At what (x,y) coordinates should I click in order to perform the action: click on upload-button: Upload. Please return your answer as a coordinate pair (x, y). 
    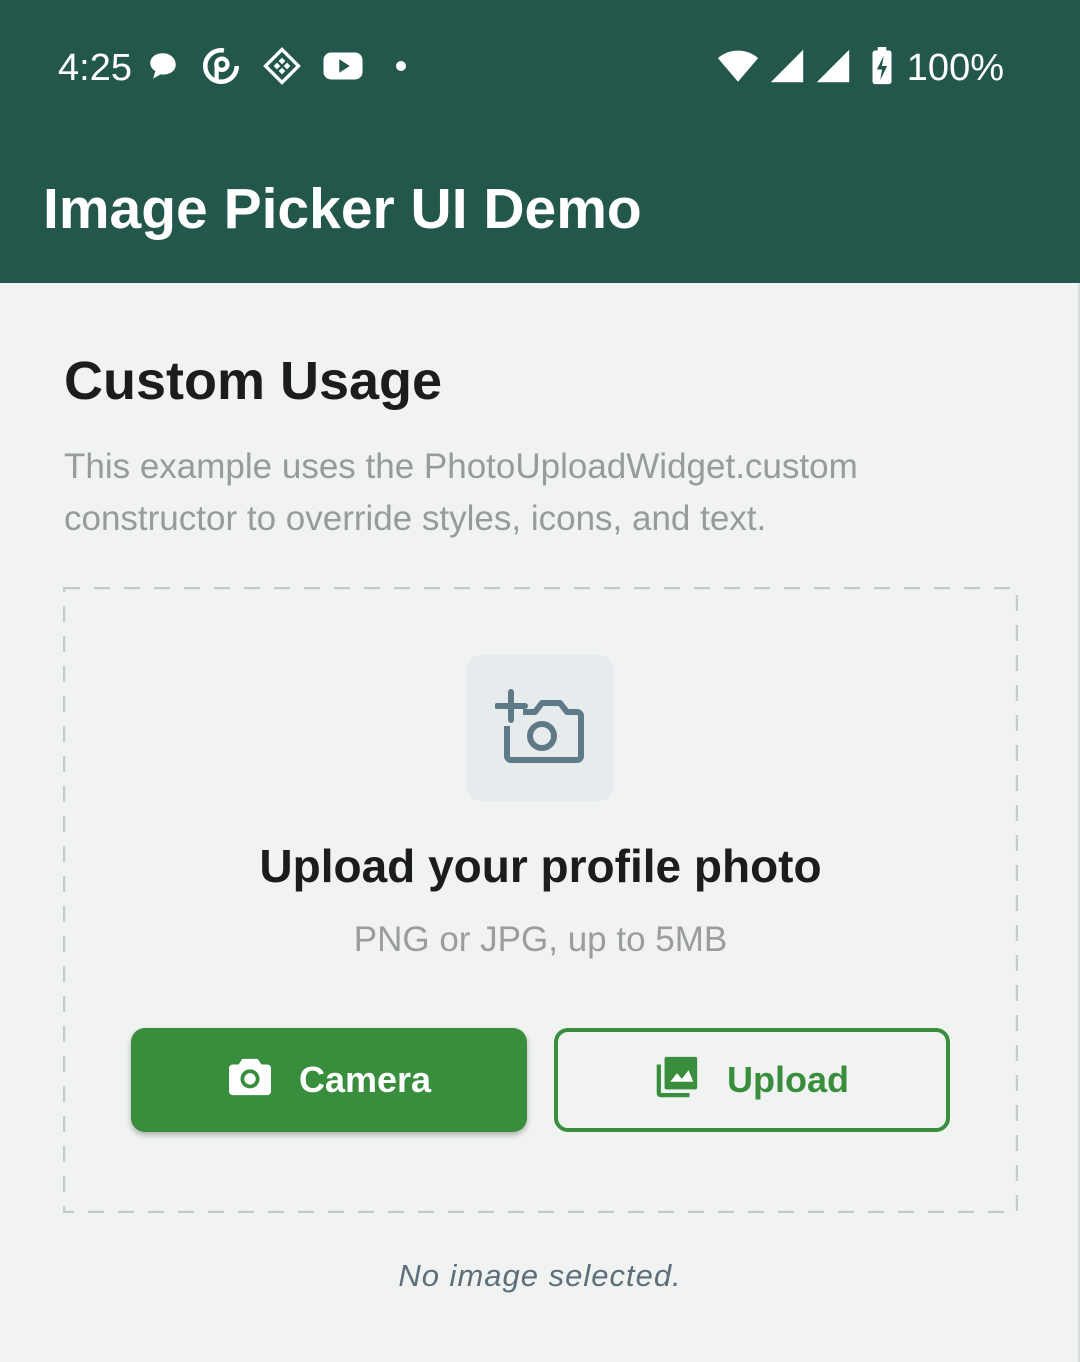
    Looking at the image, I should click on (752, 1080).